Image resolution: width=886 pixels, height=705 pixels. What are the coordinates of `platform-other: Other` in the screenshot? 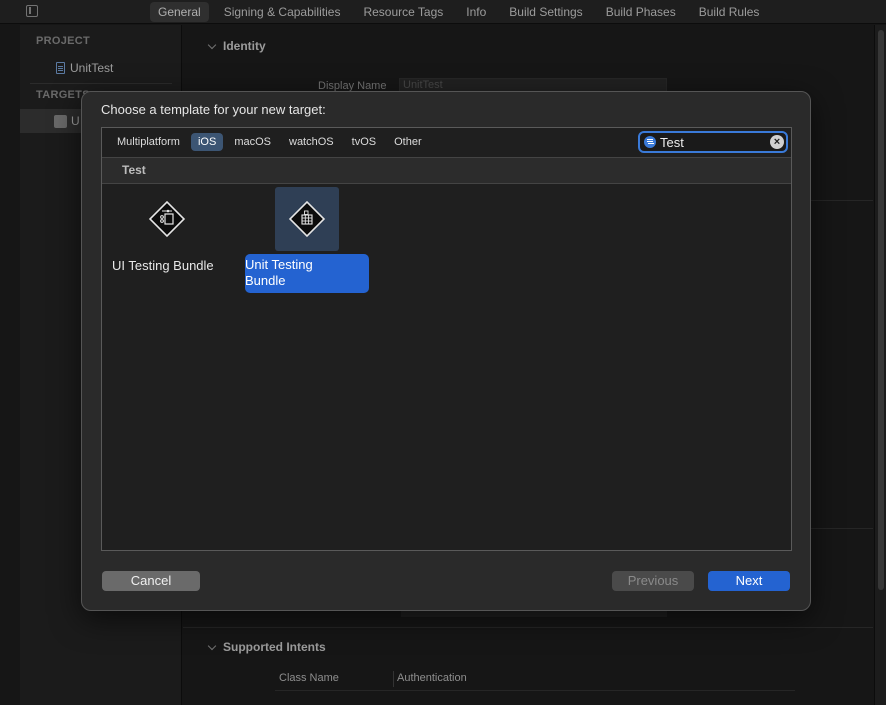 It's located at (408, 142).